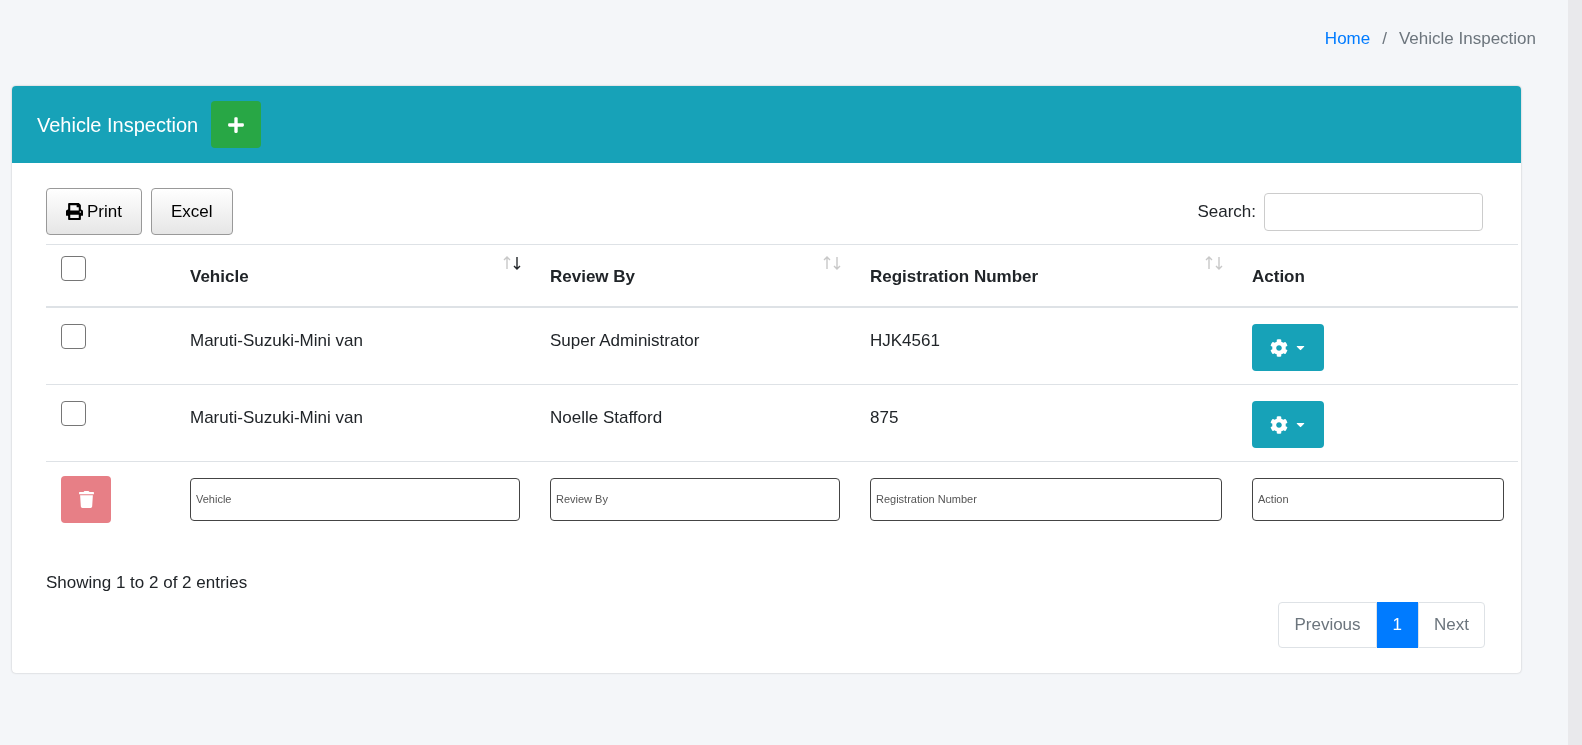 This screenshot has width=1582, height=745. What do you see at coordinates (94, 211) in the screenshot?
I see `export-button: Print` at bounding box center [94, 211].